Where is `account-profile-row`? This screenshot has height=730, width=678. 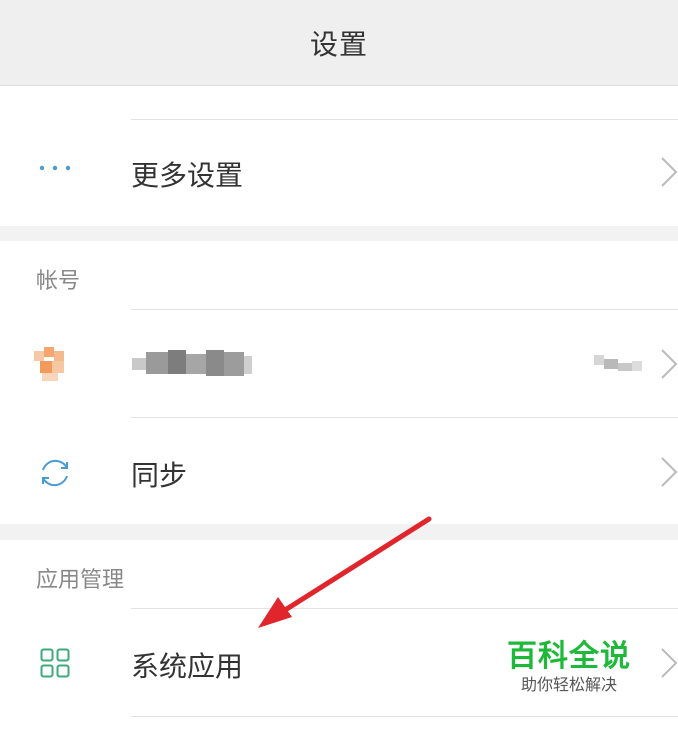
account-profile-row is located at coordinates (339, 363).